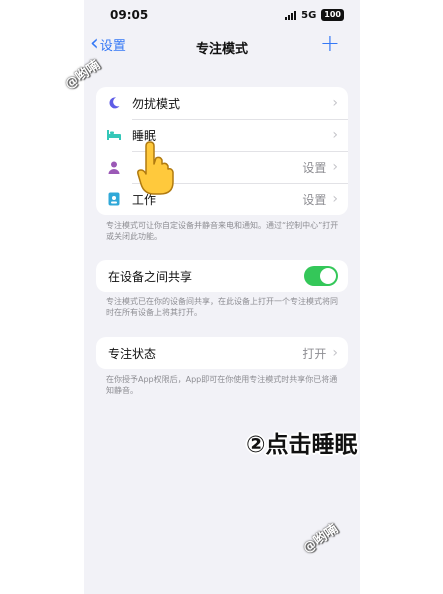  I want to click on share-label: 在设备之间共享, so click(150, 276).